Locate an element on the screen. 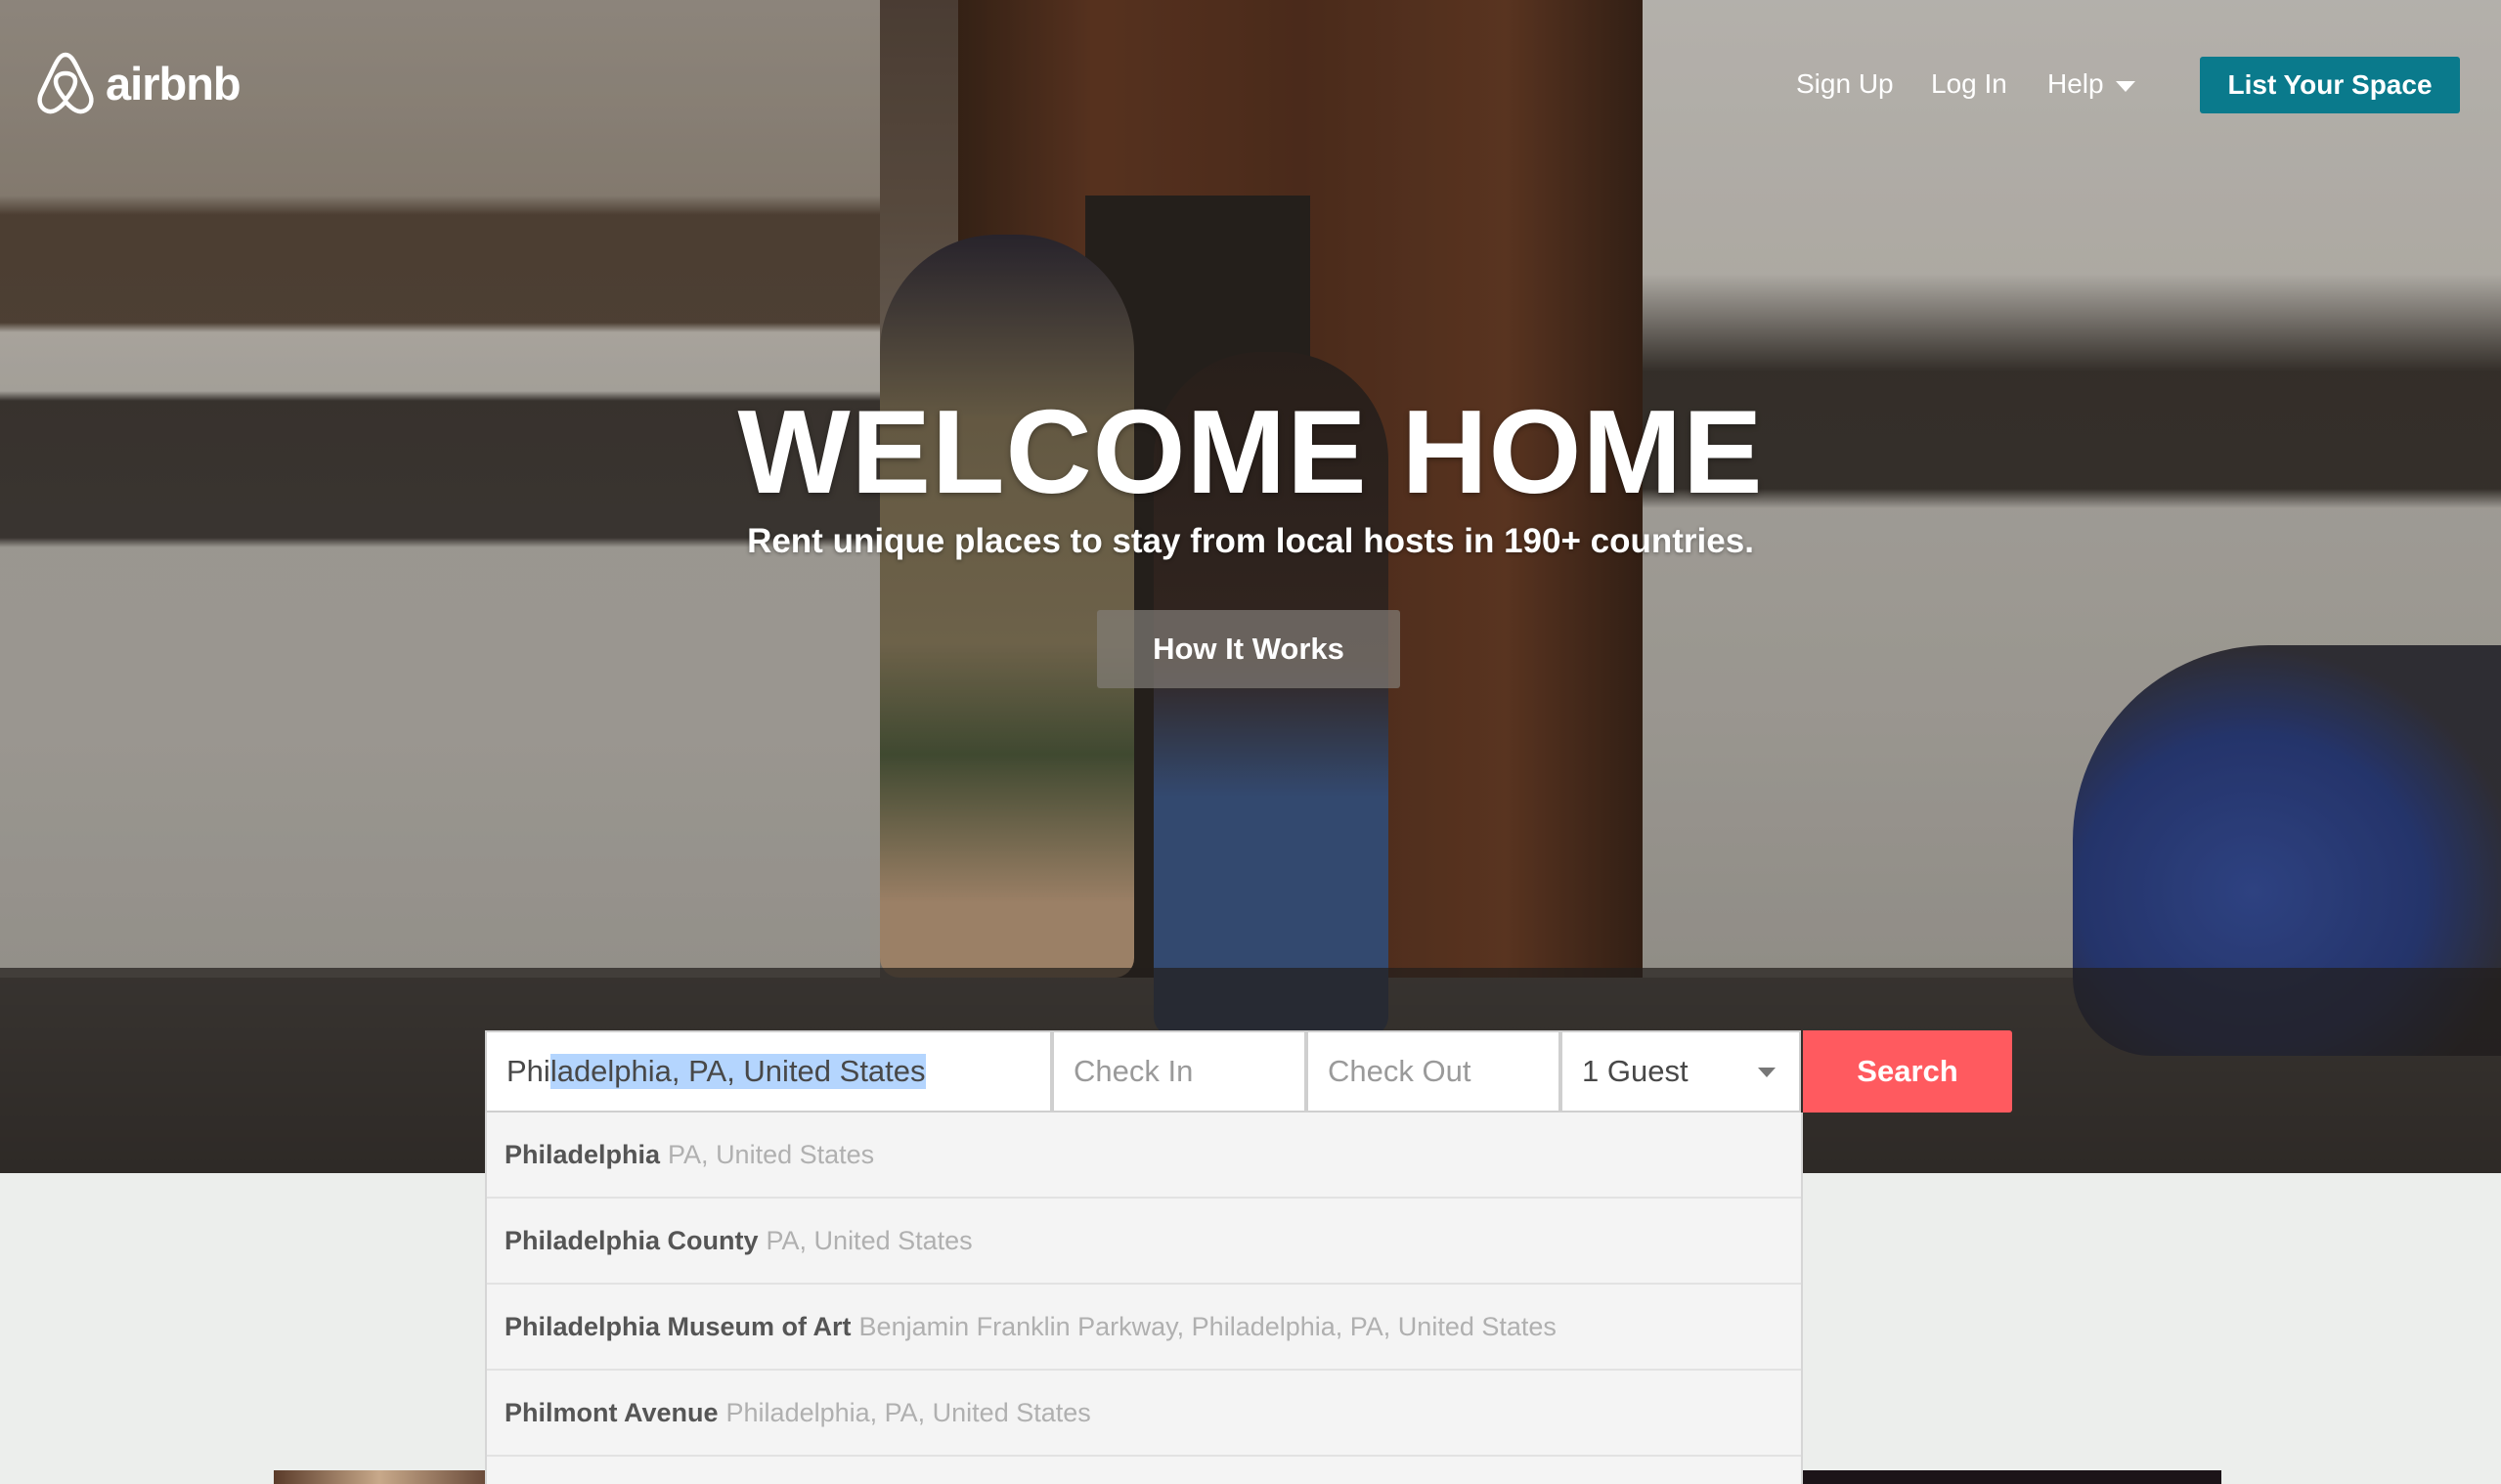 The image size is (2501, 1484). location-autocomplete-selection: ladelphia, PA, United States is located at coordinates (737, 1071).